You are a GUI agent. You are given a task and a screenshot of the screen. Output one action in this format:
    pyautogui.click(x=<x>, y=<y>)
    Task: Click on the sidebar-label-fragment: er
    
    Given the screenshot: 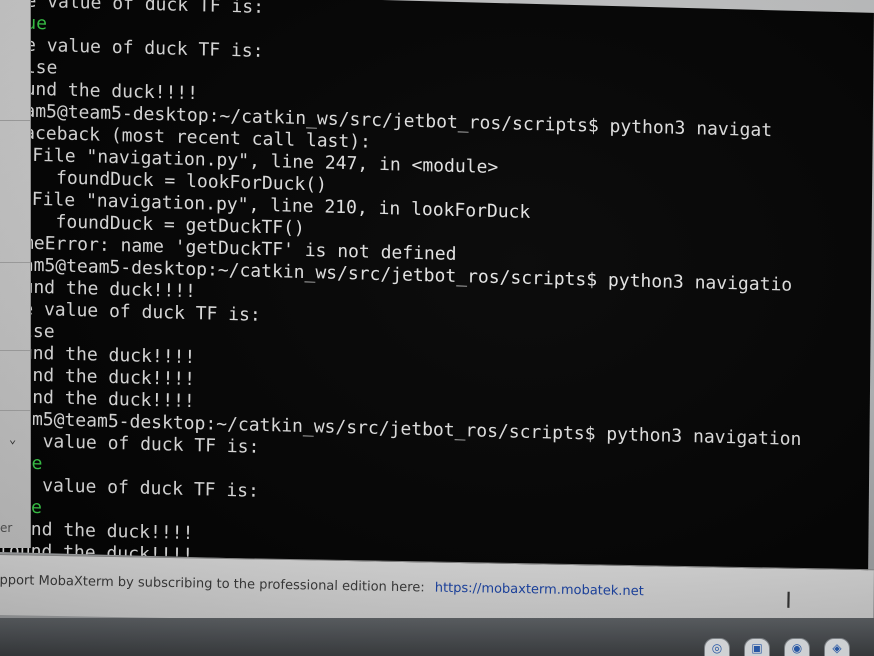 What is the action you would take?
    pyautogui.click(x=6, y=528)
    